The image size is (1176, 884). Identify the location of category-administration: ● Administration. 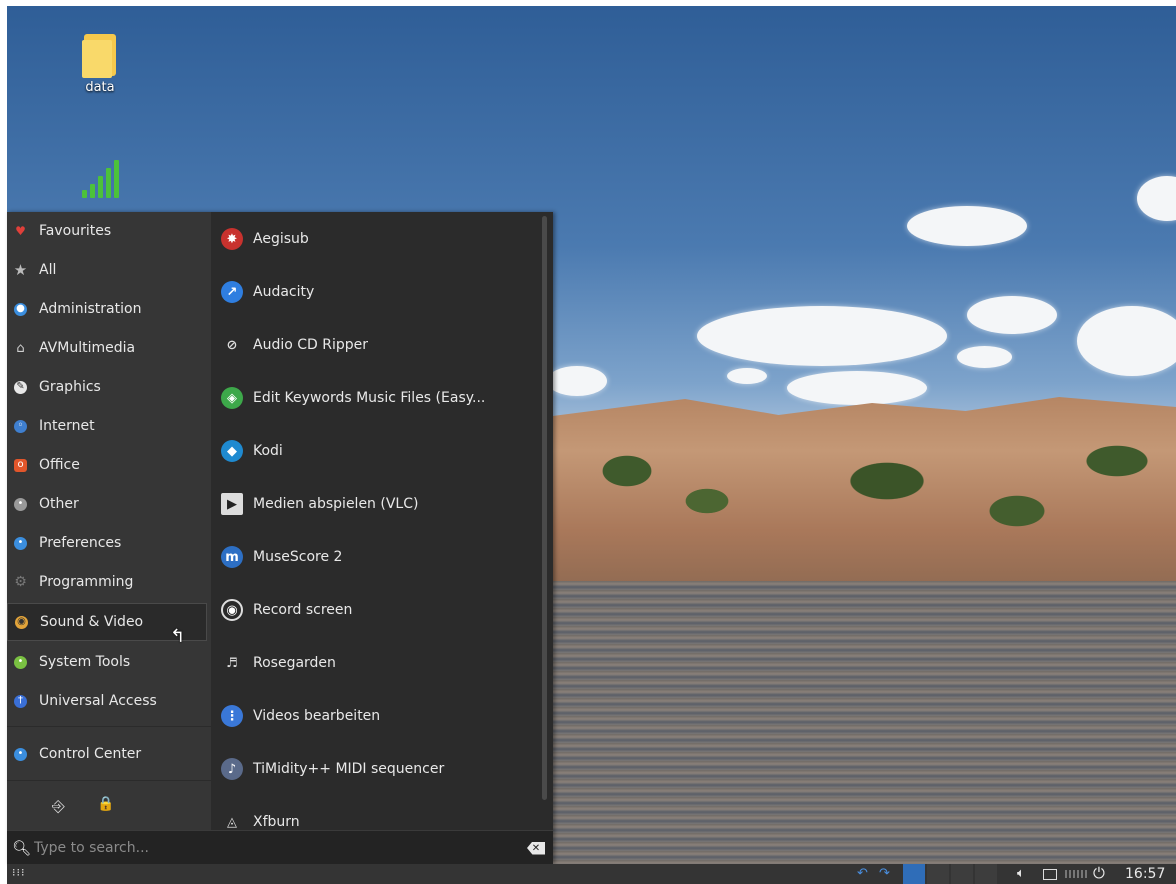
(107, 309).